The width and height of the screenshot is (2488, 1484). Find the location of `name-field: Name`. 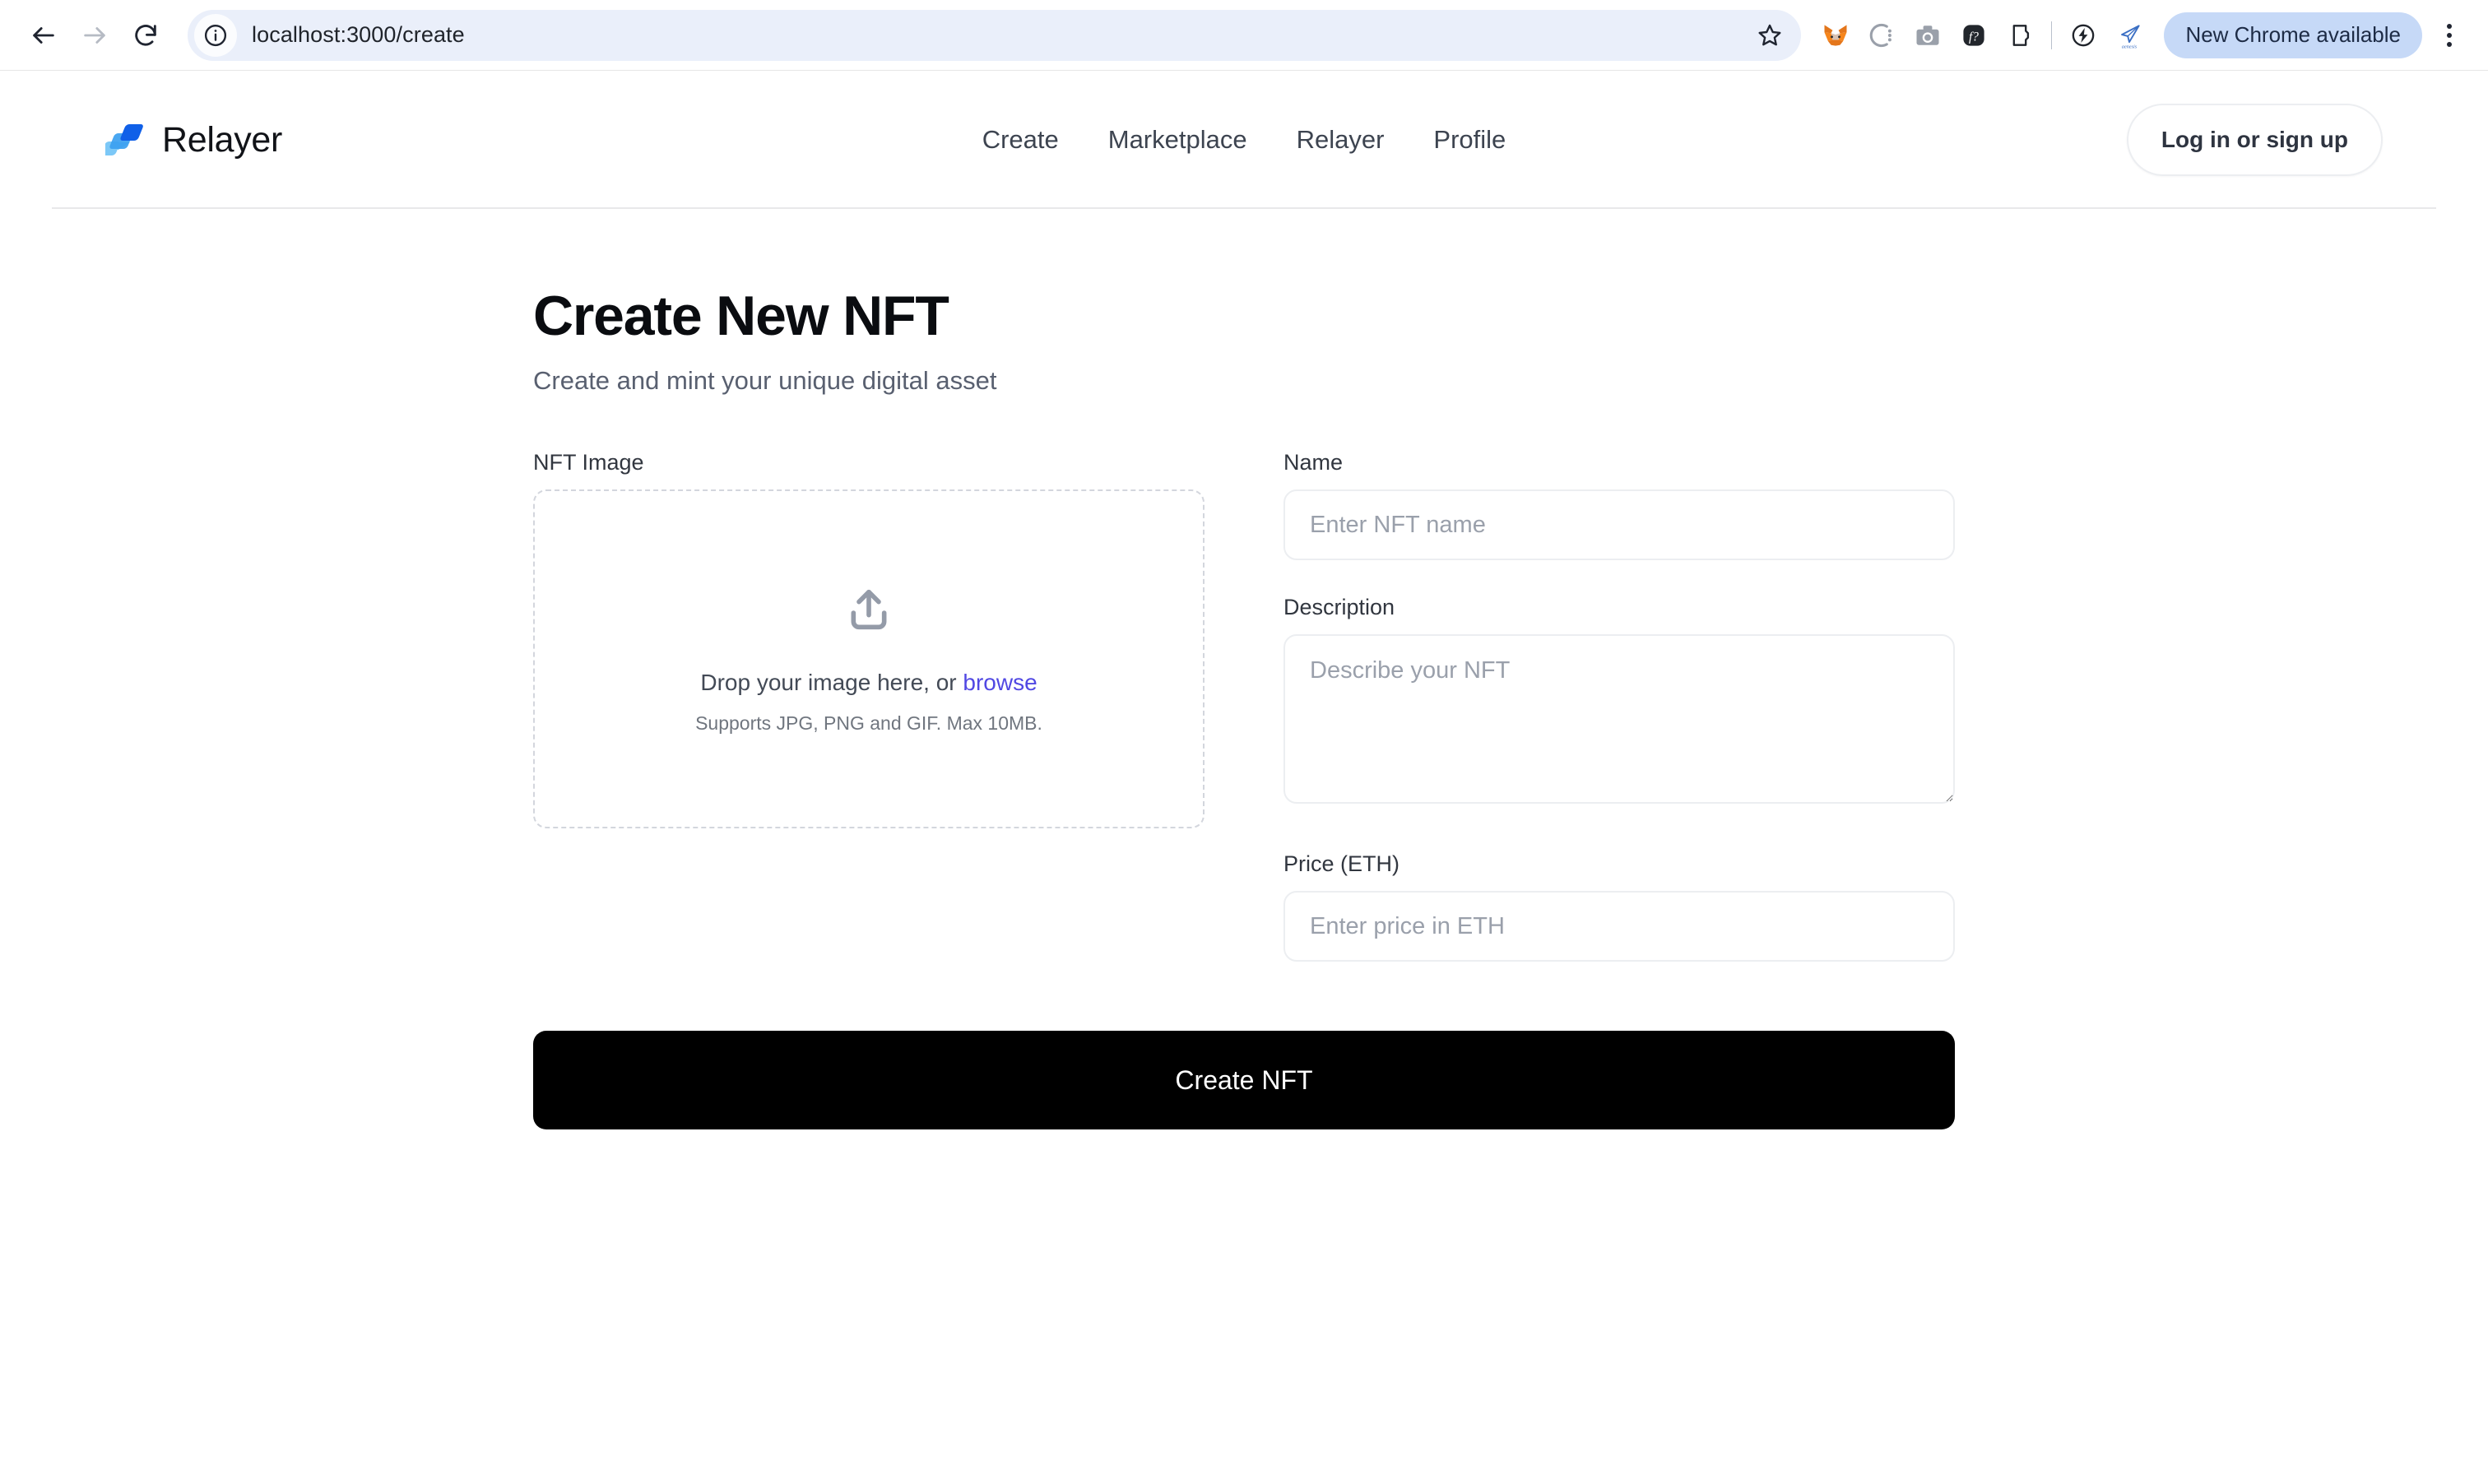

name-field: Name is located at coordinates (1619, 505).